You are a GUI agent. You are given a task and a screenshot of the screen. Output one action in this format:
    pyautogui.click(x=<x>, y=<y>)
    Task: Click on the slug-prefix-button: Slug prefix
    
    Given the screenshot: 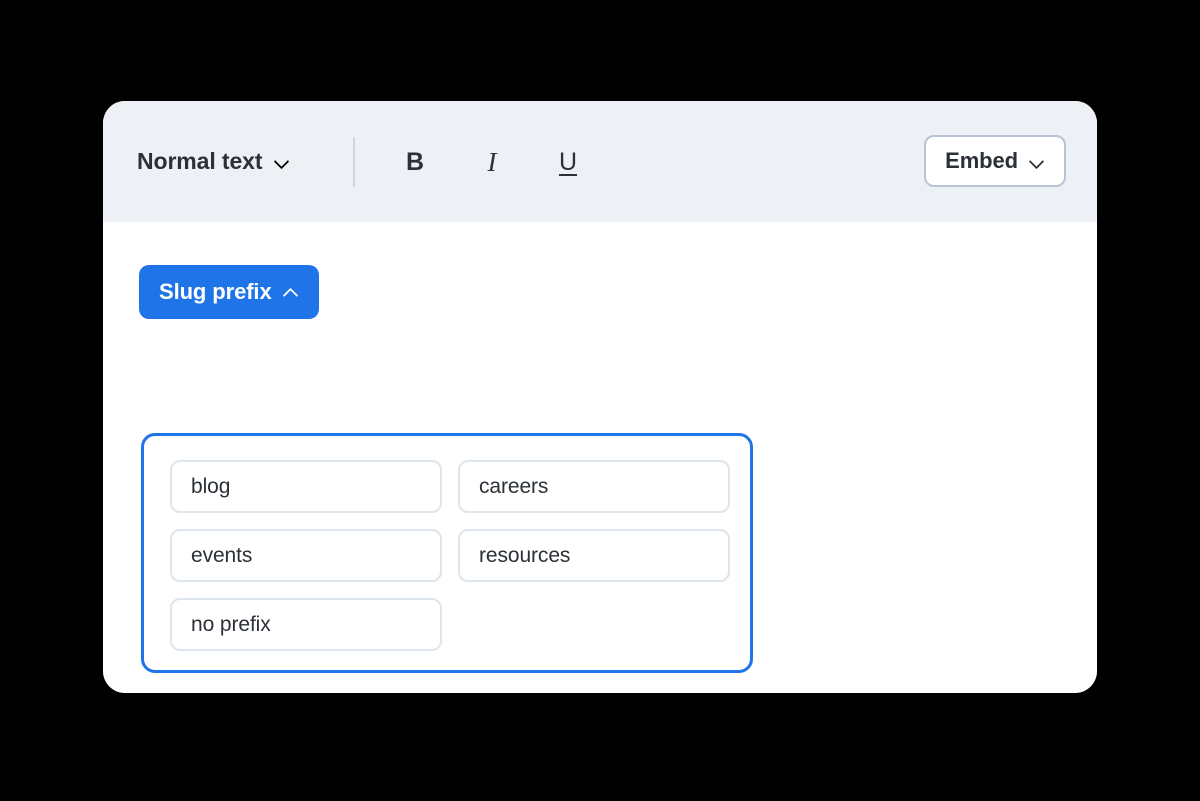 What is the action you would take?
    pyautogui.click(x=229, y=292)
    